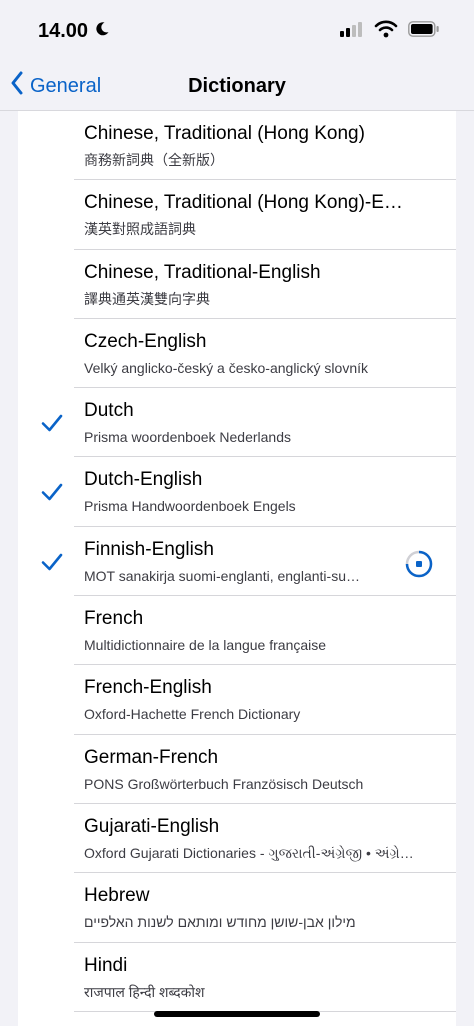 This screenshot has height=1026, width=474. What do you see at coordinates (250, 423) in the screenshot?
I see `dictionary-text: Dutch Prisma woordenboek Nederlands` at bounding box center [250, 423].